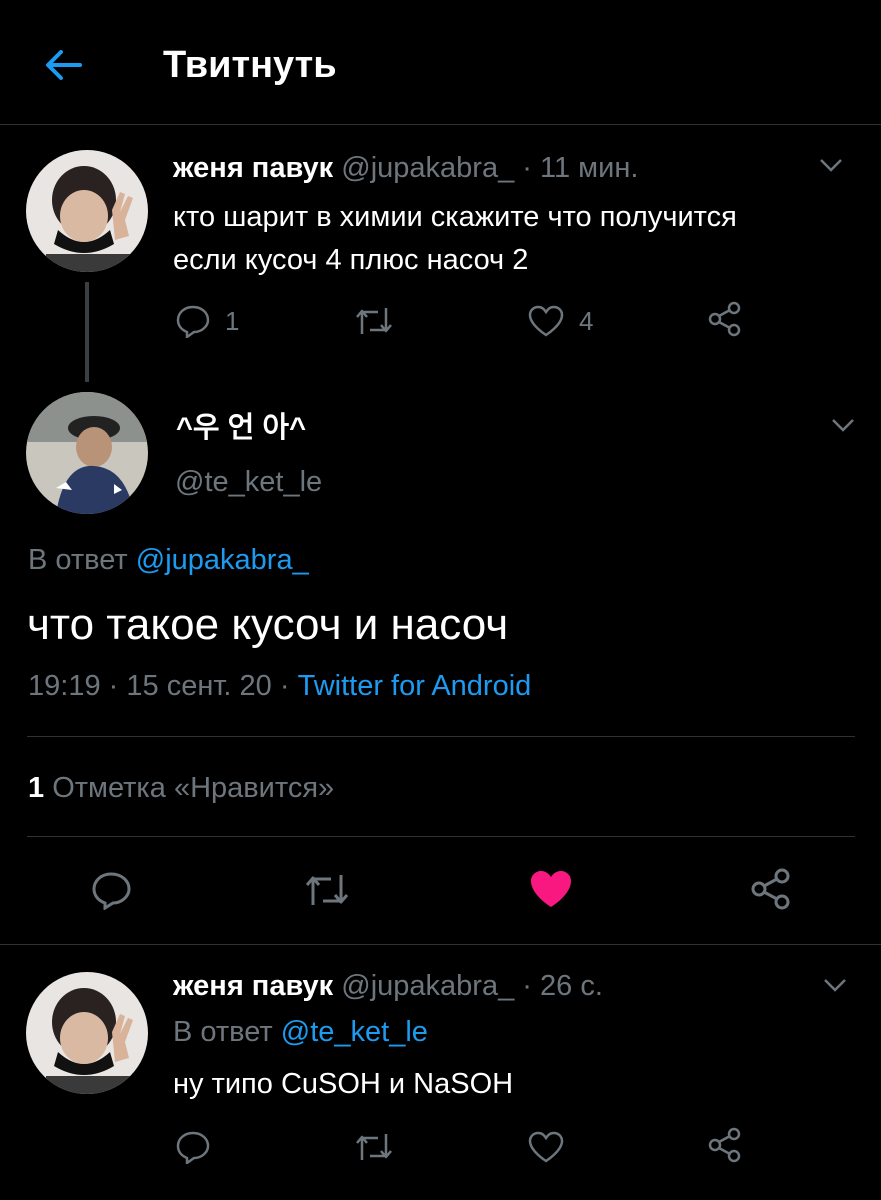 The height and width of the screenshot is (1200, 881). I want to click on tweet-text: ну типо CuSOH и NaSOH, so click(343, 1084).